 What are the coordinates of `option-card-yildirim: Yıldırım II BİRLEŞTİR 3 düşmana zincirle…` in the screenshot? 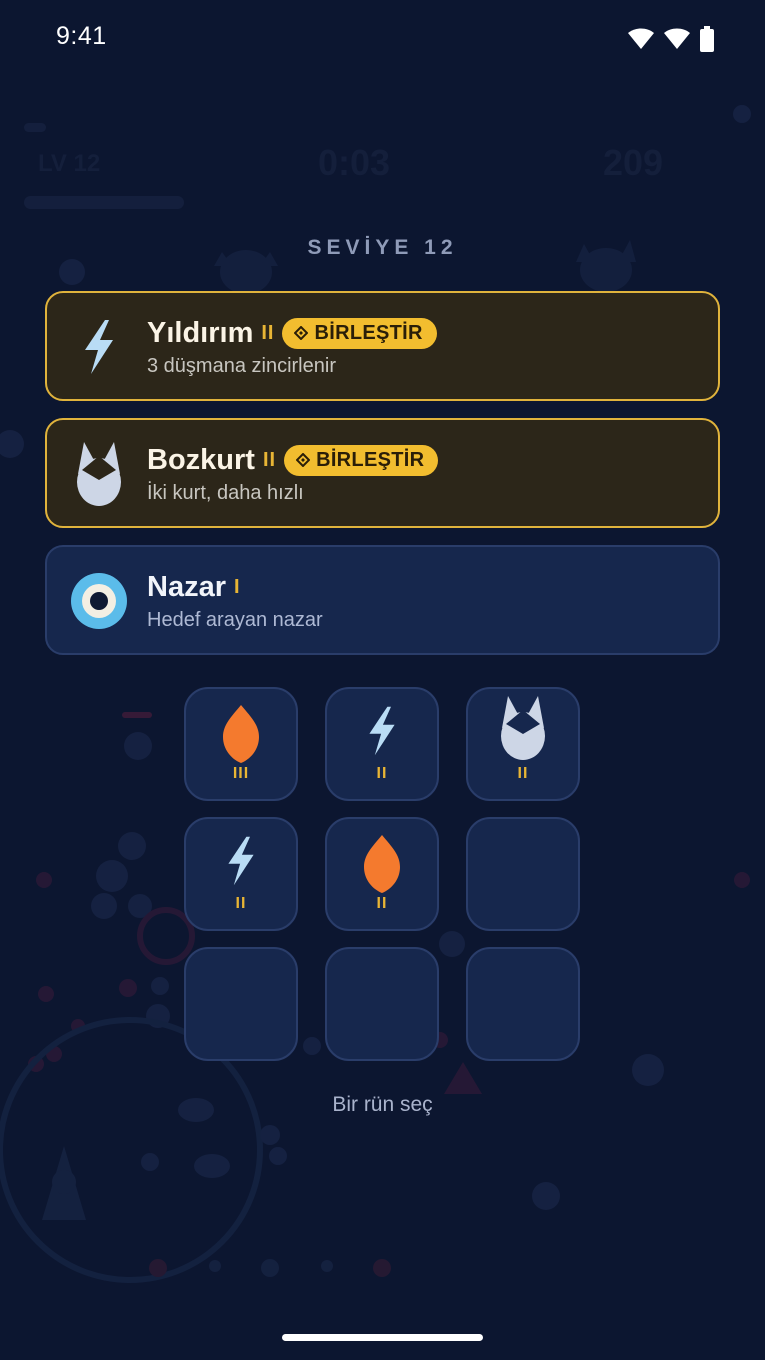 It's located at (382, 346).